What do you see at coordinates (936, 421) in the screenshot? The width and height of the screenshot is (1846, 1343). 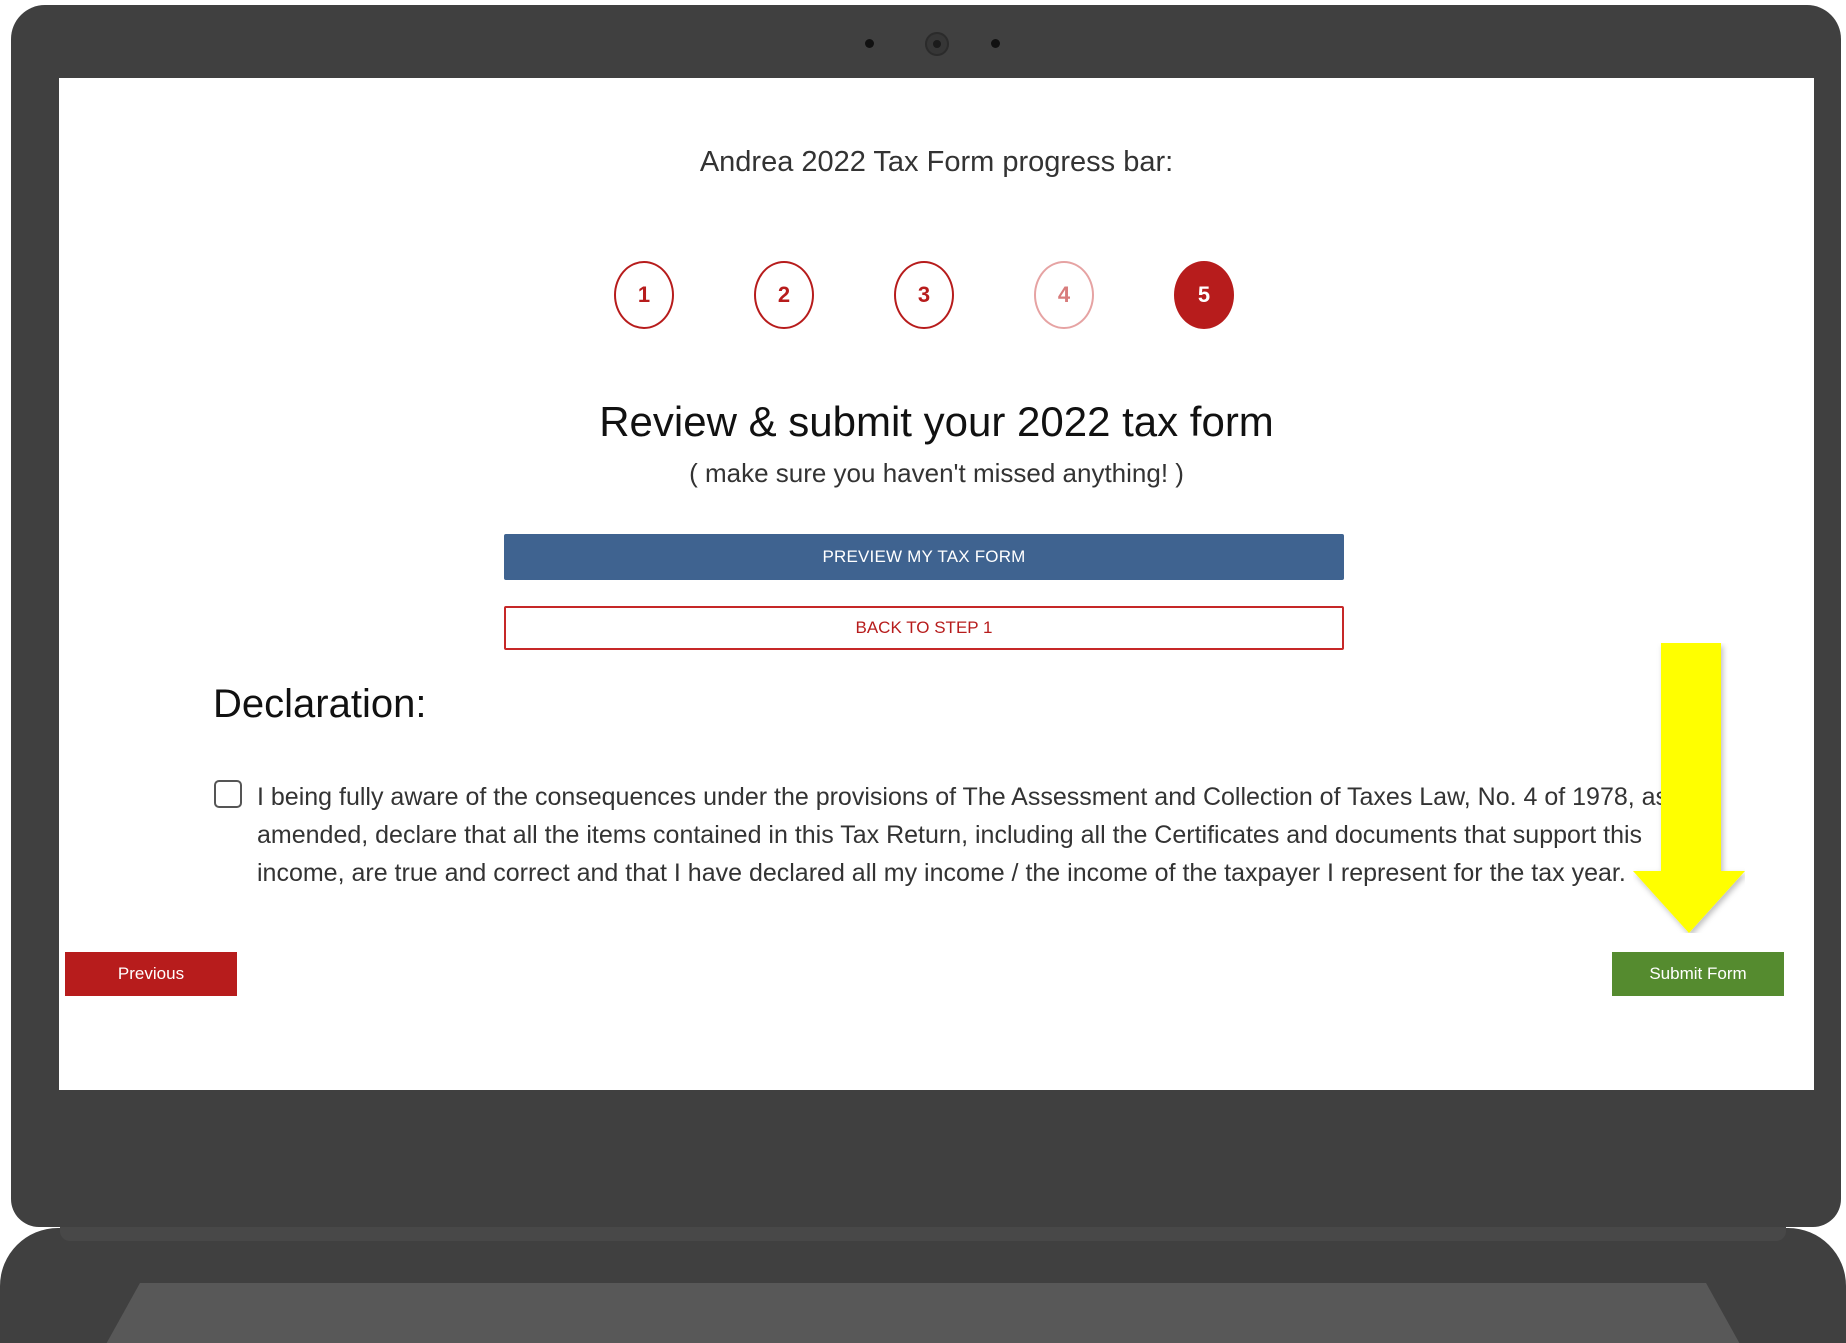 I see `review-heading: Review & submit your 2022 tax form` at bounding box center [936, 421].